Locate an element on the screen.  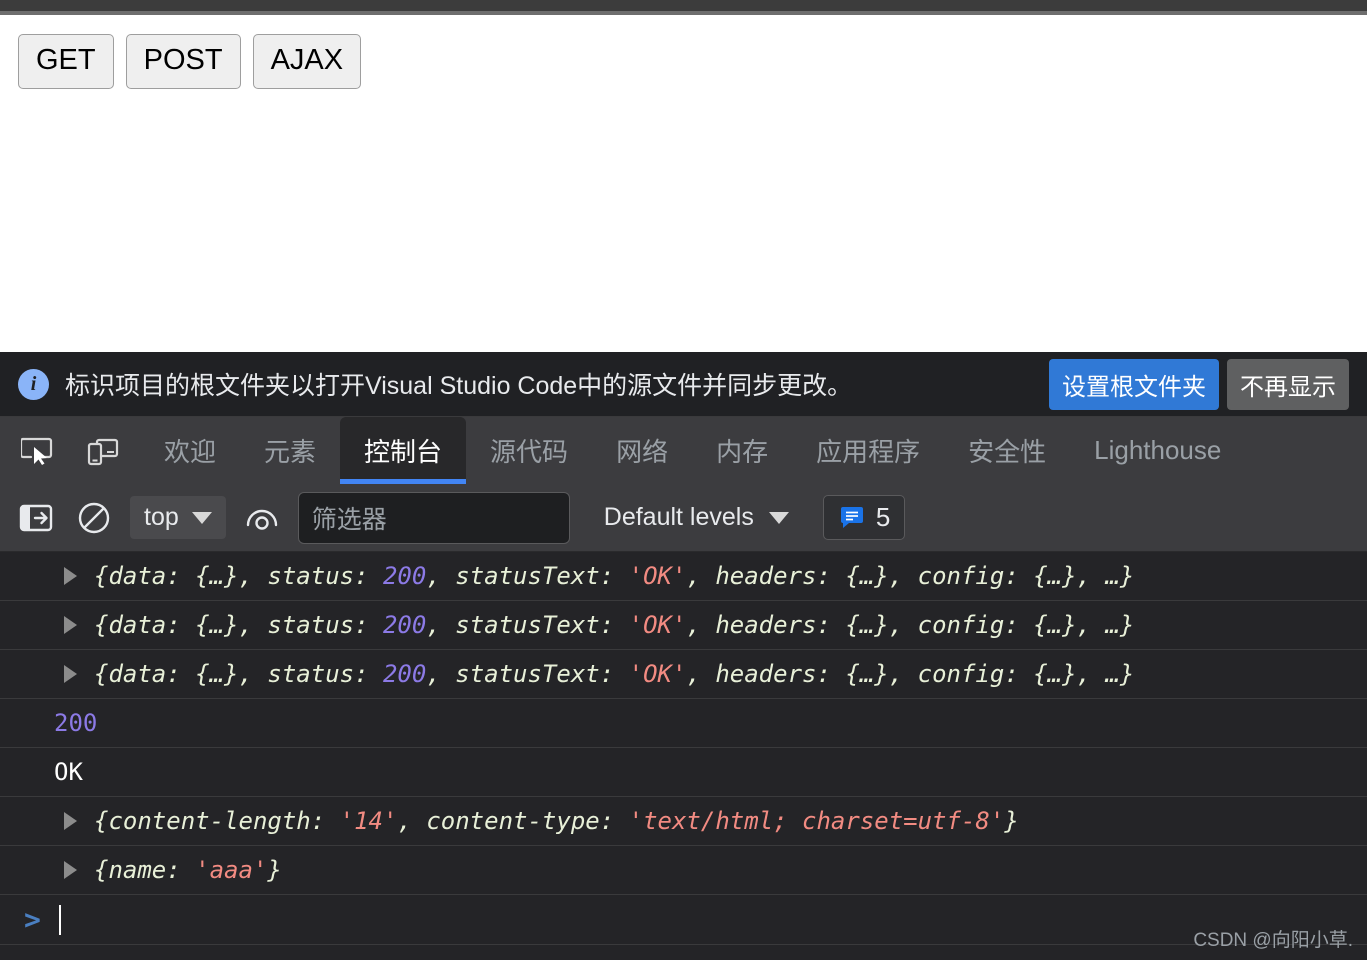
browser-chrome-bar is located at coordinates (683, 5).